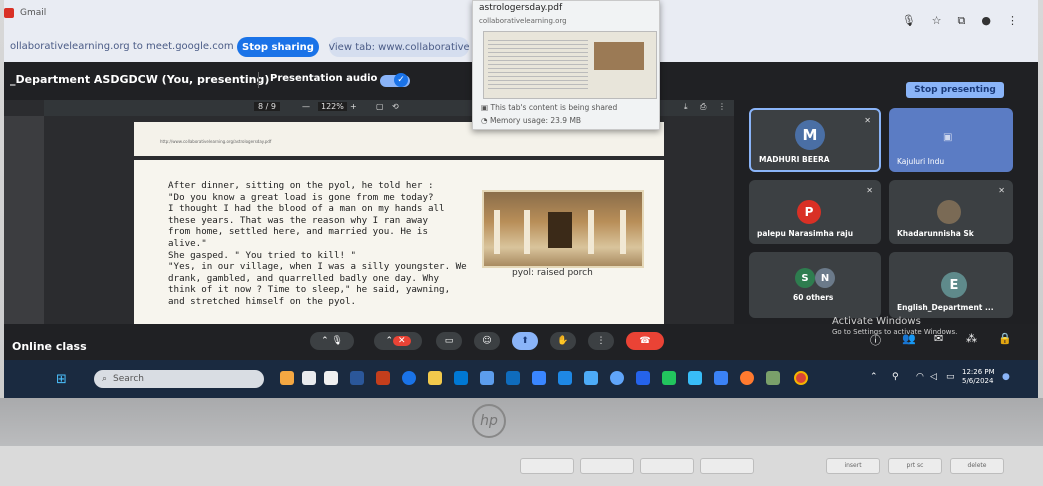 The height and width of the screenshot is (486, 1043). Describe the element at coordinates (332, 341) in the screenshot. I see `mic-button: ⌃ 🎙` at that location.